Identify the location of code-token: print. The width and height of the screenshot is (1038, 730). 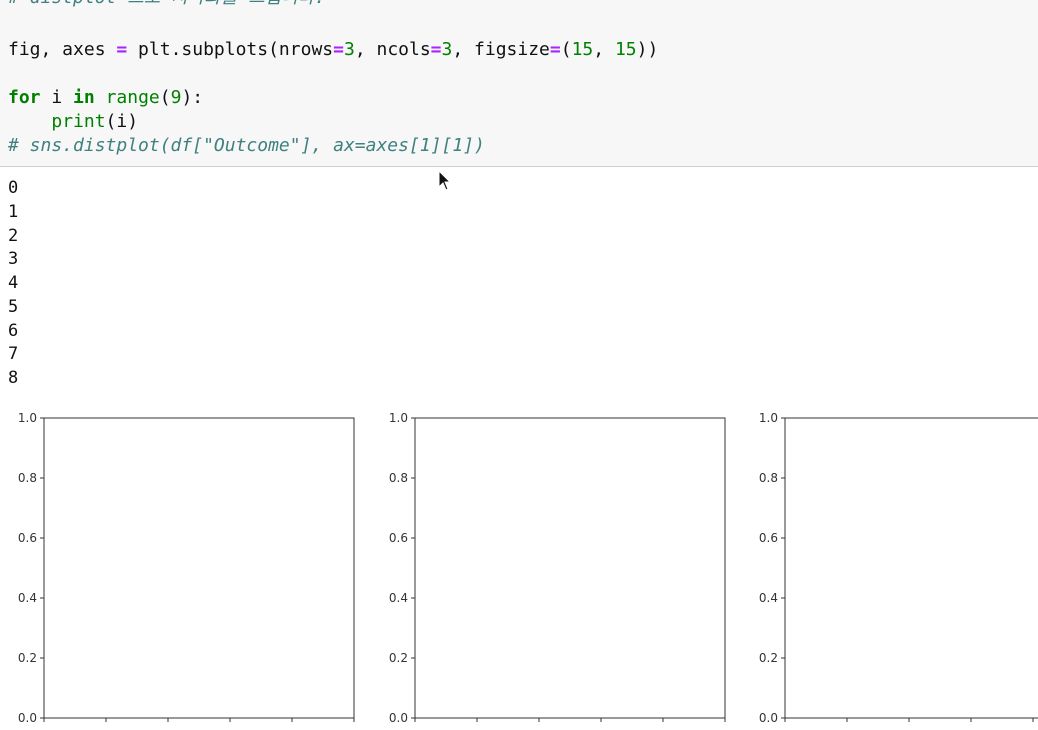
(78, 121).